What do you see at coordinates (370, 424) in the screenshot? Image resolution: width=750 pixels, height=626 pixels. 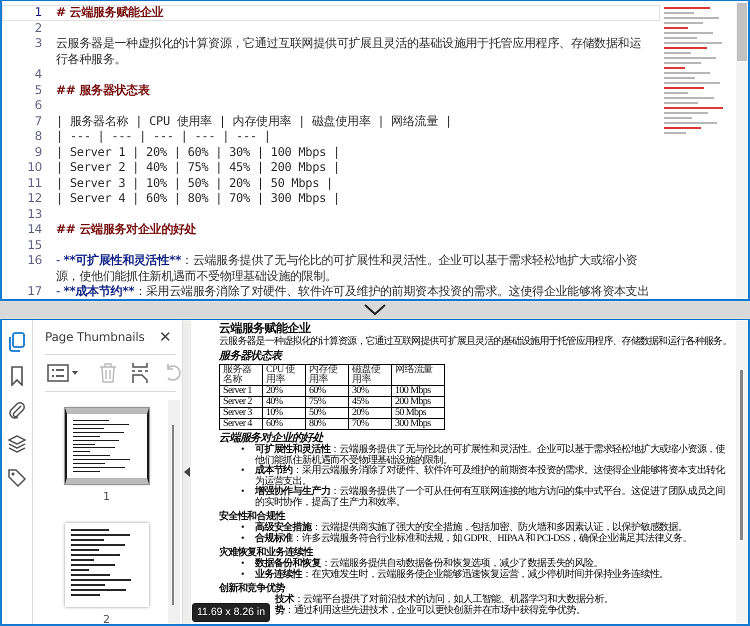 I see `table-cell: 70%` at bounding box center [370, 424].